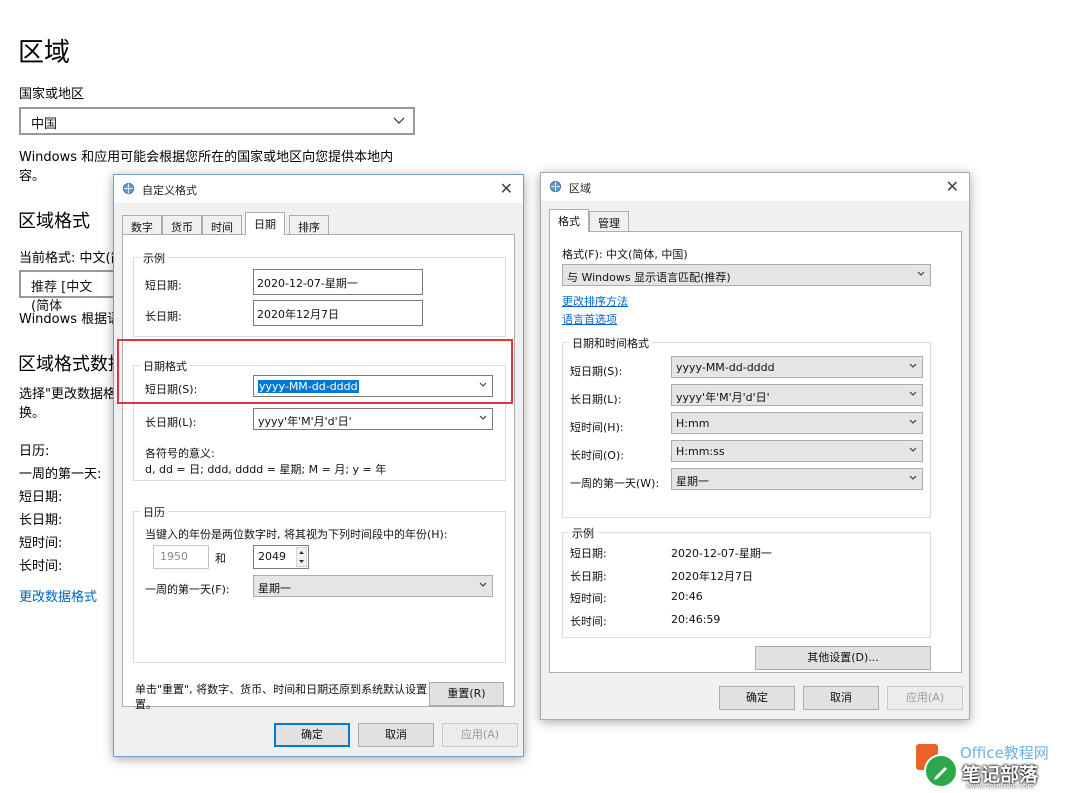 The width and height of the screenshot is (1080, 793). What do you see at coordinates (589, 319) in the screenshot?
I see `language-preferences-link: 语言首选项` at bounding box center [589, 319].